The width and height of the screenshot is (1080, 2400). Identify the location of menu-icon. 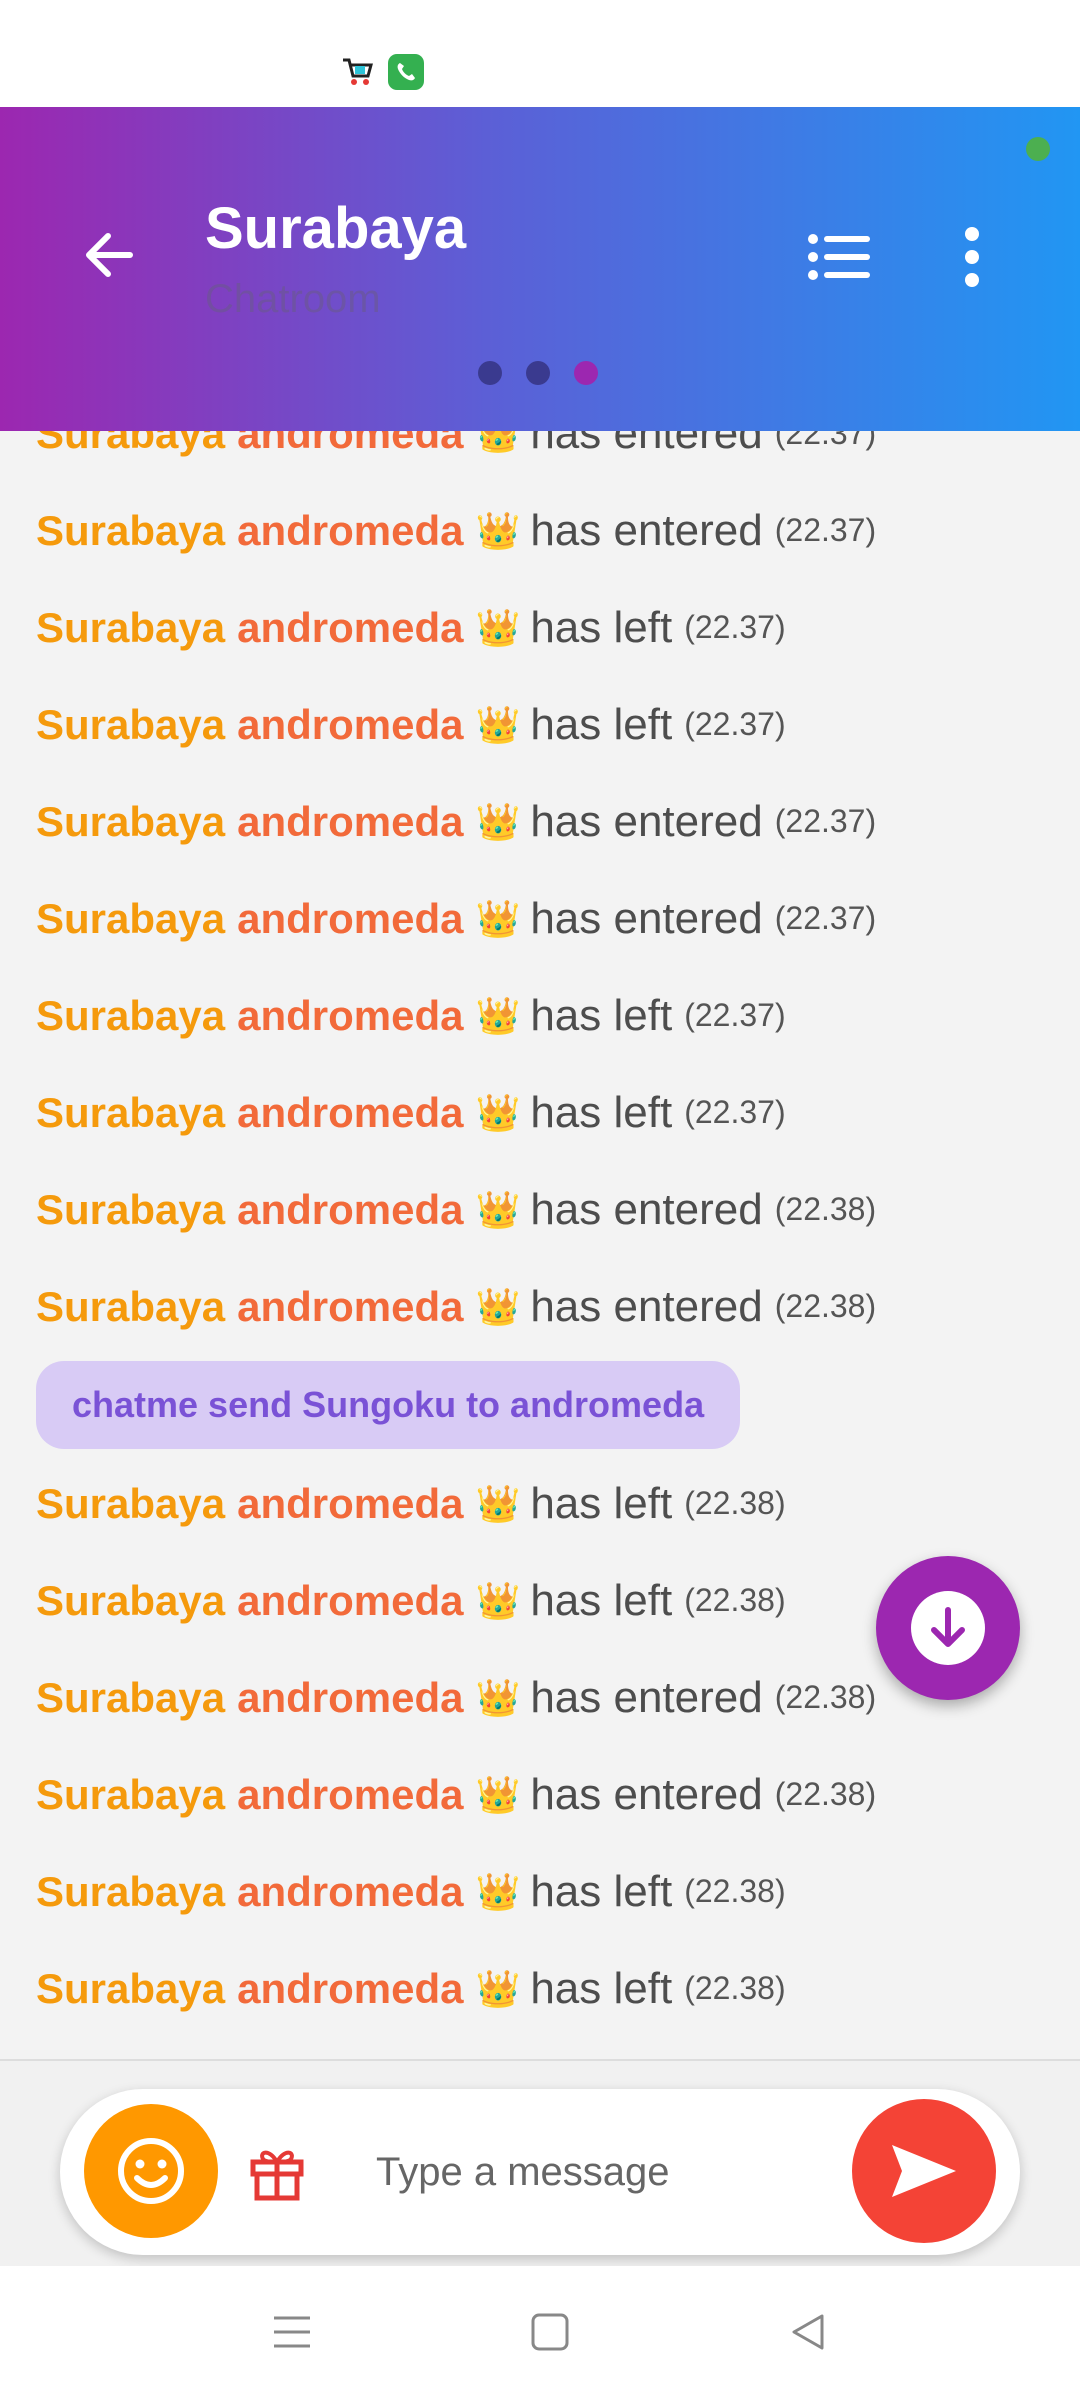
(292, 2332).